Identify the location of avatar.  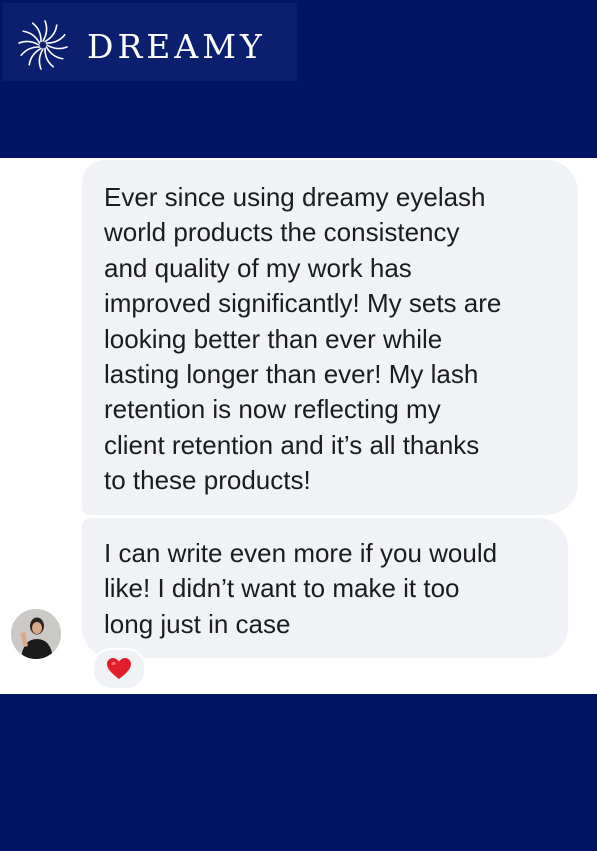
(36, 634).